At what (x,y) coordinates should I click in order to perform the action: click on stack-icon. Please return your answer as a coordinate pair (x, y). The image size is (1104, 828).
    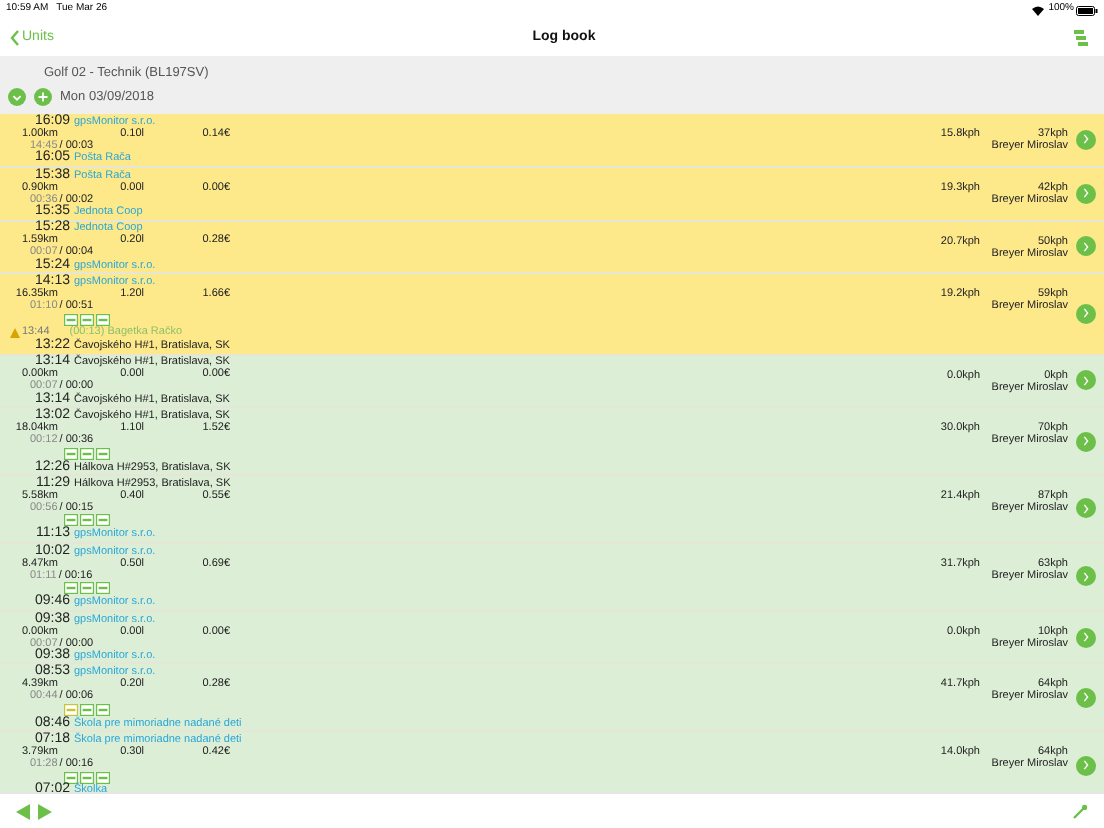
    Looking at the image, I should click on (1081, 38).